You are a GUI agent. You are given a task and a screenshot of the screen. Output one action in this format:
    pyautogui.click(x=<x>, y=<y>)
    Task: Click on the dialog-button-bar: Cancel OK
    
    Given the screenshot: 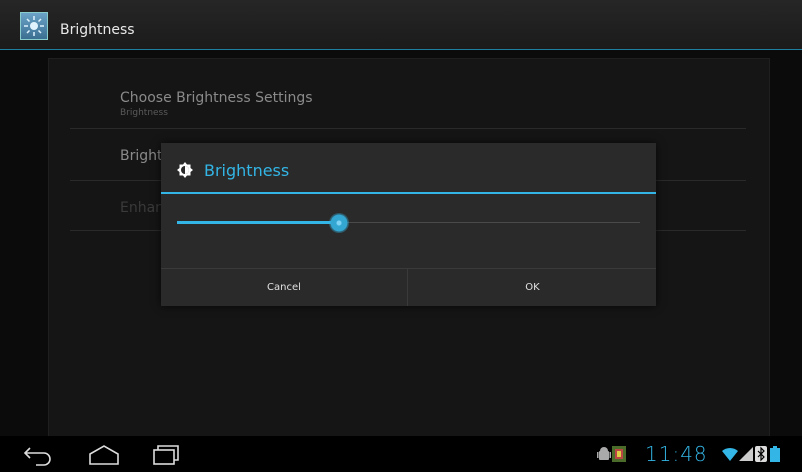 What is the action you would take?
    pyautogui.click(x=408, y=287)
    